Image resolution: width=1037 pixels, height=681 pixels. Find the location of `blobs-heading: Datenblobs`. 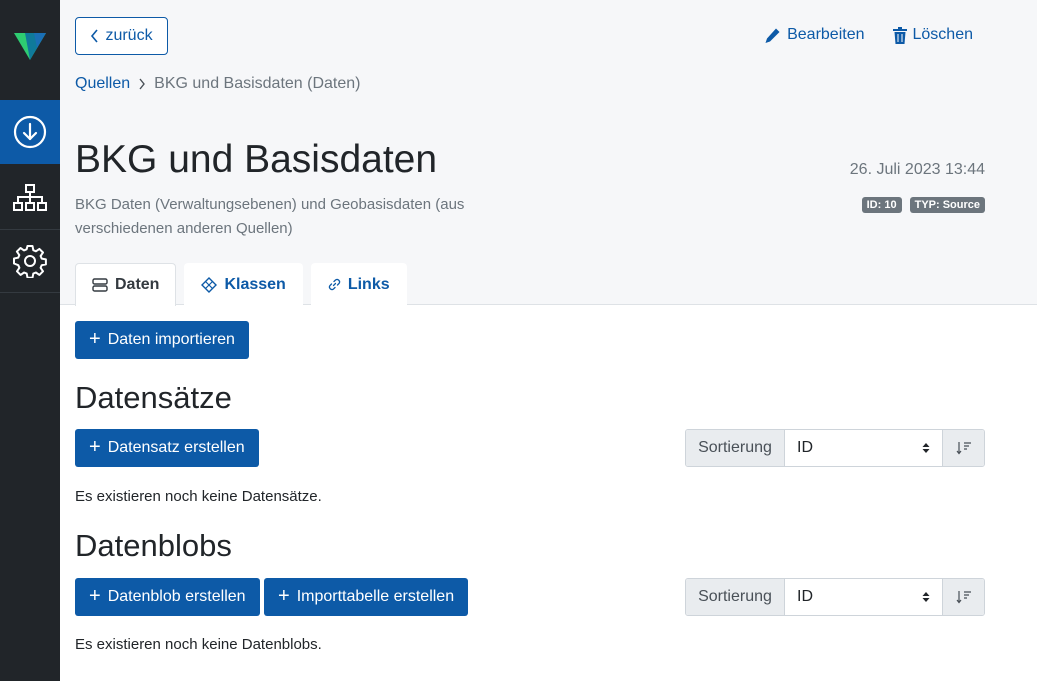

blobs-heading: Datenblobs is located at coordinates (153, 545).